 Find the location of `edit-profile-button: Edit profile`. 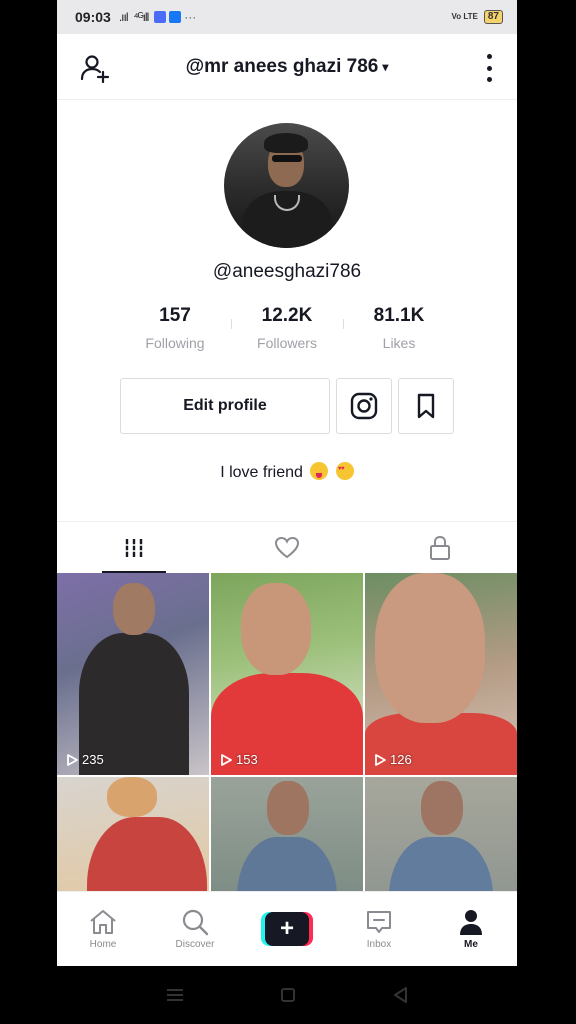

edit-profile-button: Edit profile is located at coordinates (225, 406).